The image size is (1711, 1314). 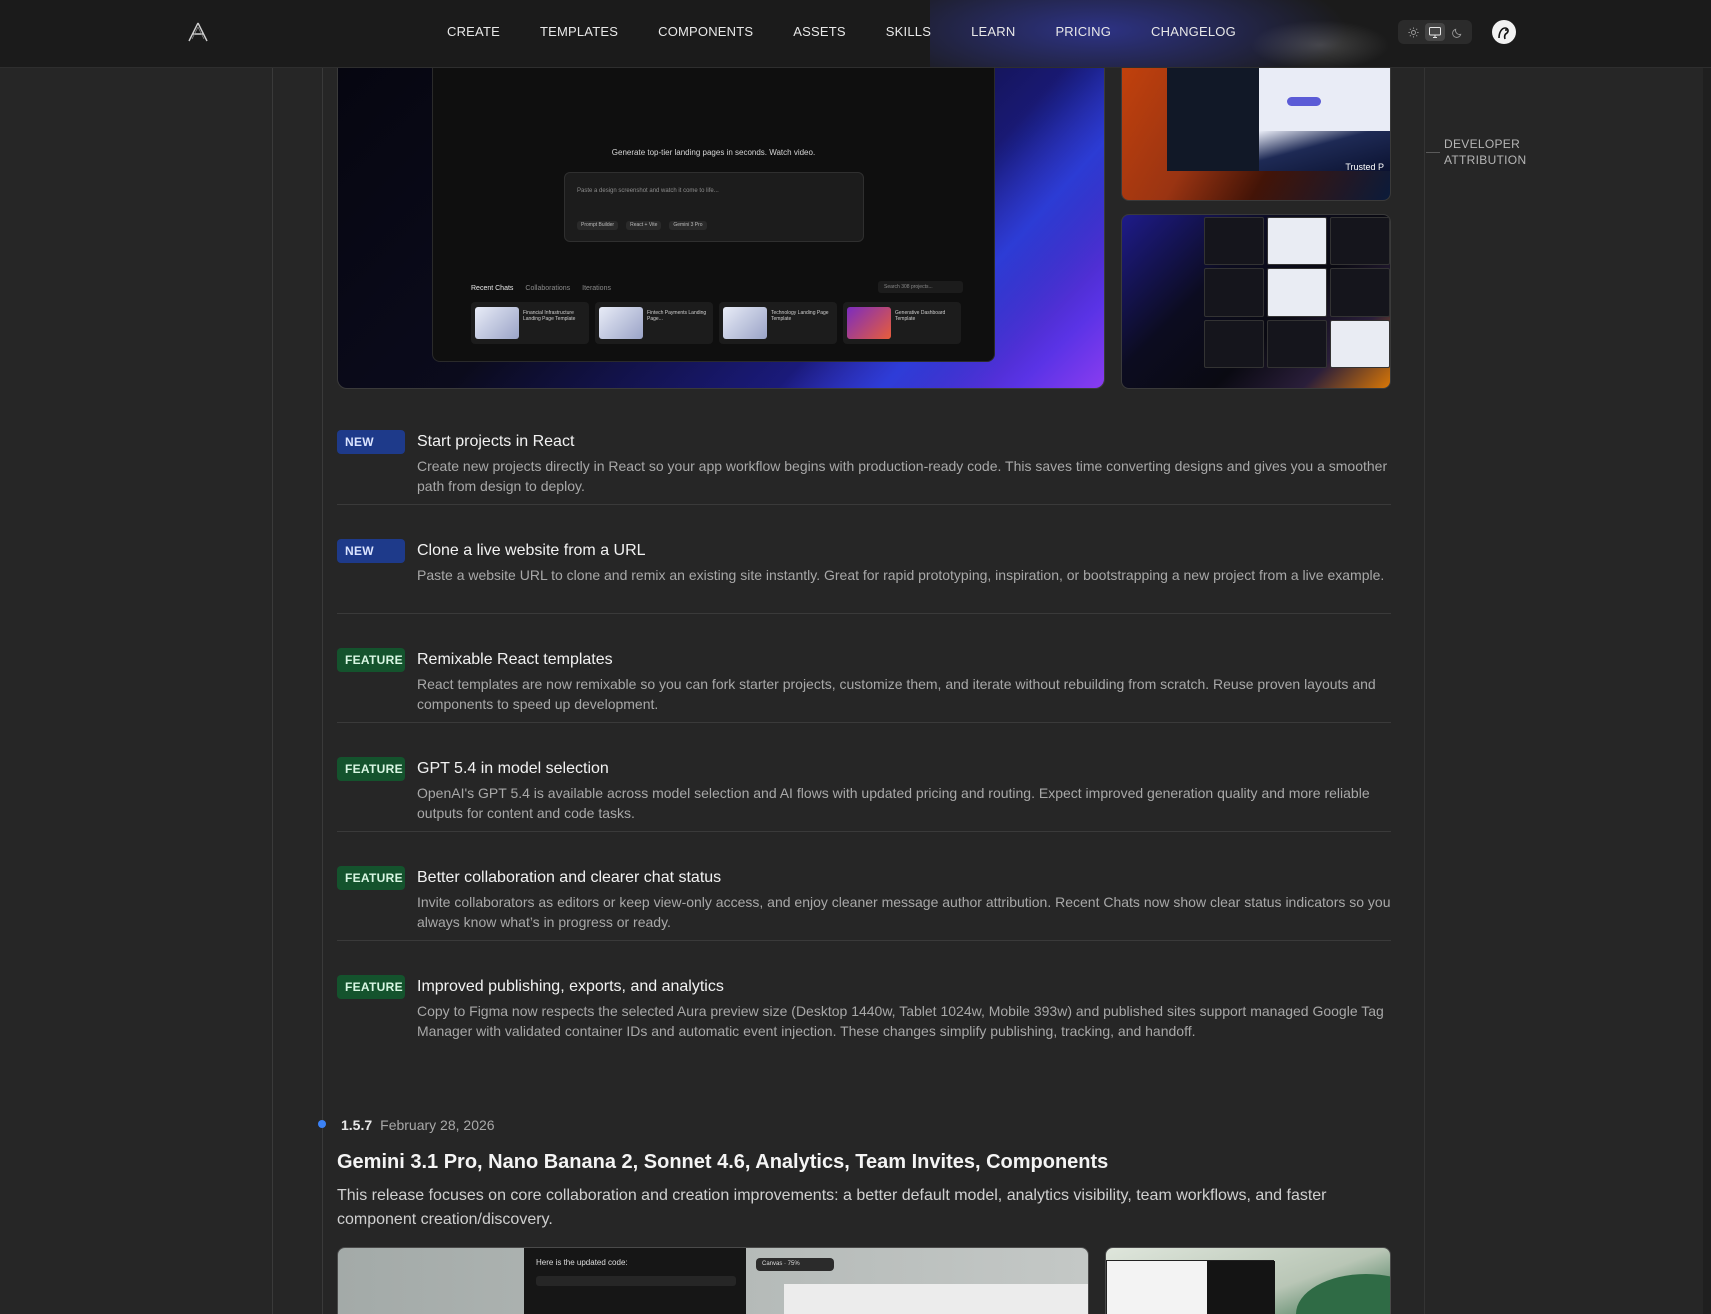 What do you see at coordinates (688, 225) in the screenshot?
I see `prompt-chip: Gemini 3 Pro` at bounding box center [688, 225].